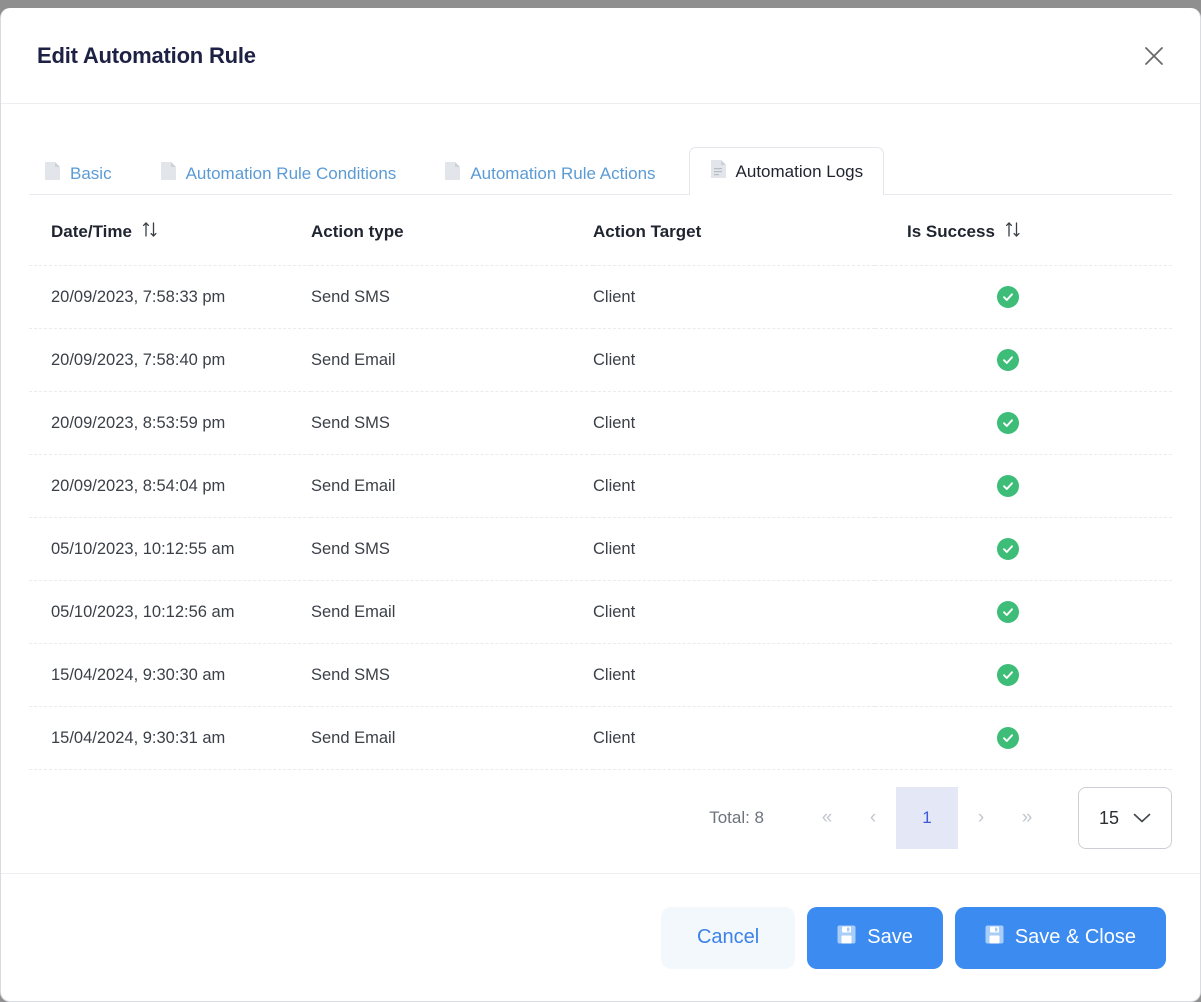 The width and height of the screenshot is (1201, 1002). What do you see at coordinates (291, 173) in the screenshot?
I see `tab-automation-rule-conditions-label: Automation Rule Conditions` at bounding box center [291, 173].